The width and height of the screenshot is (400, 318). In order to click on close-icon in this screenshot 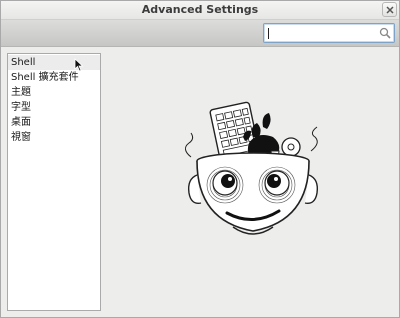, I will do `click(390, 10)`.